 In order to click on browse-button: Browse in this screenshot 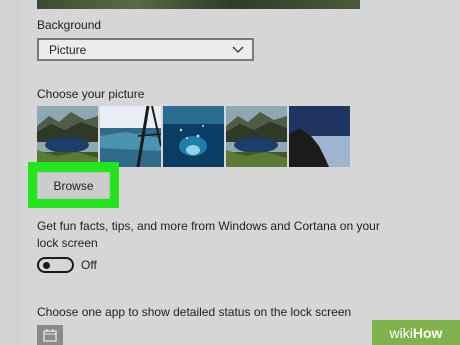, I will do `click(73, 185)`.